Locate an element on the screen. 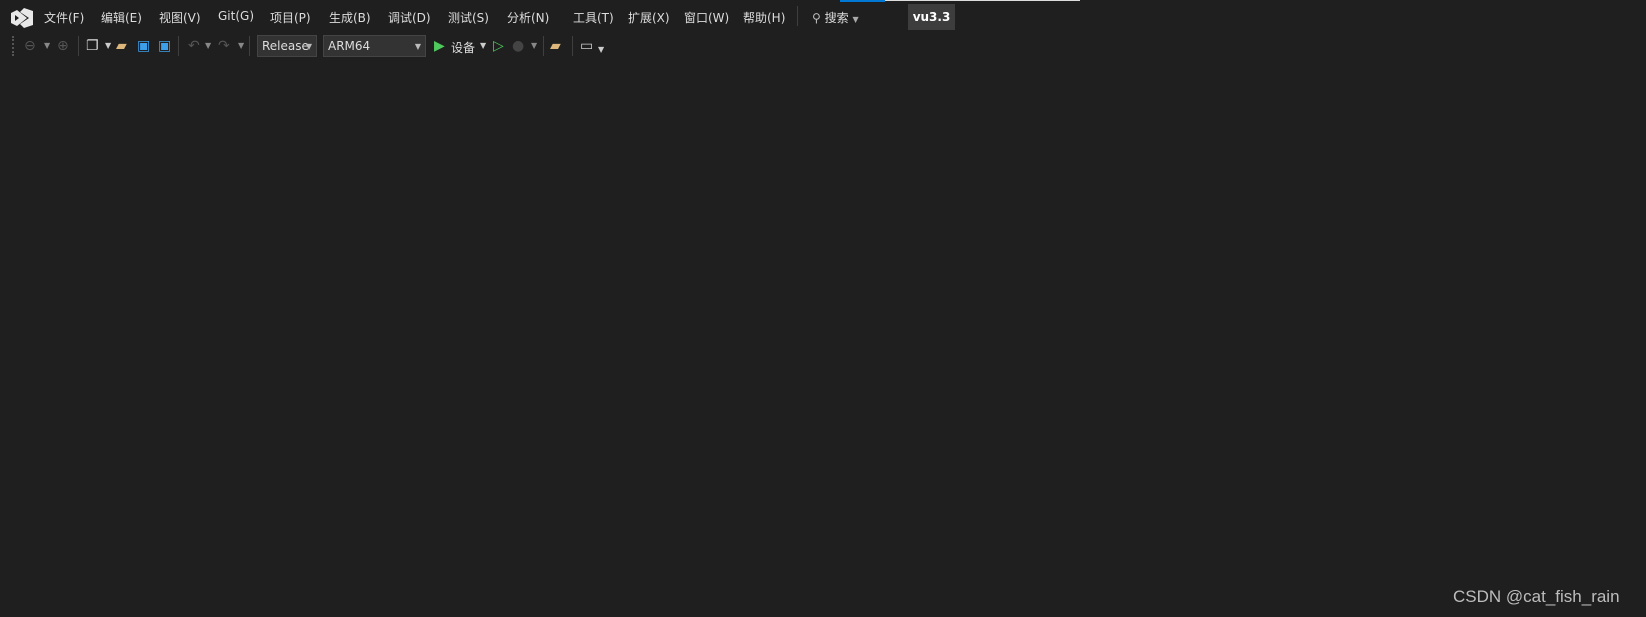  solution-name-badge: vu3.3 is located at coordinates (931, 17).